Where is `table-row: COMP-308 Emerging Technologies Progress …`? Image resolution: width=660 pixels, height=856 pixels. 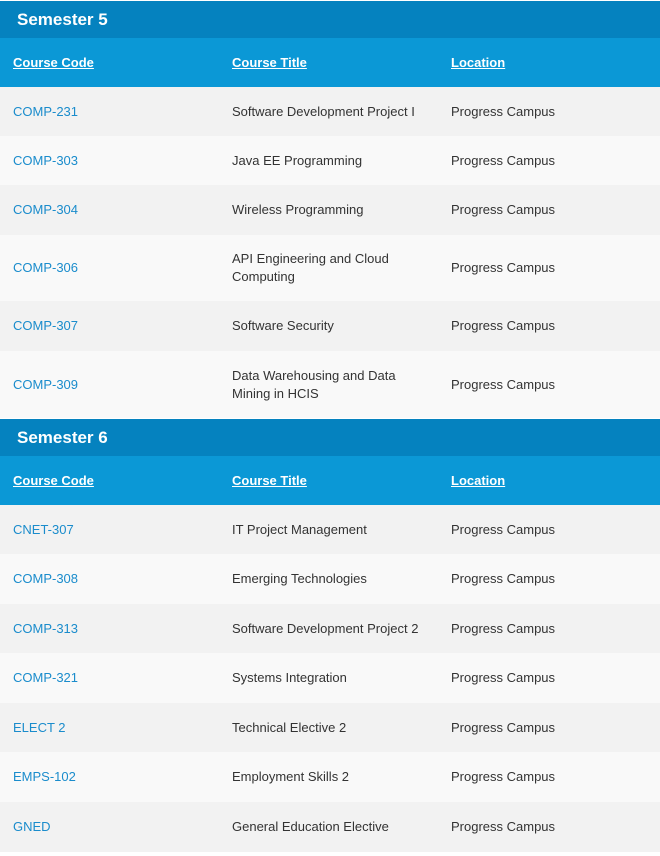
table-row: COMP-308 Emerging Technologies Progress … is located at coordinates (330, 579).